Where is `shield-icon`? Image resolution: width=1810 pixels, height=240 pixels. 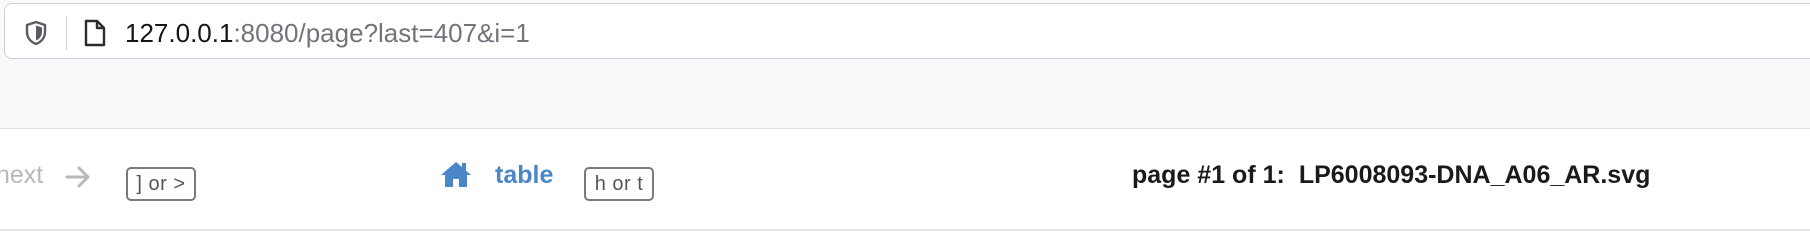 shield-icon is located at coordinates (36, 33).